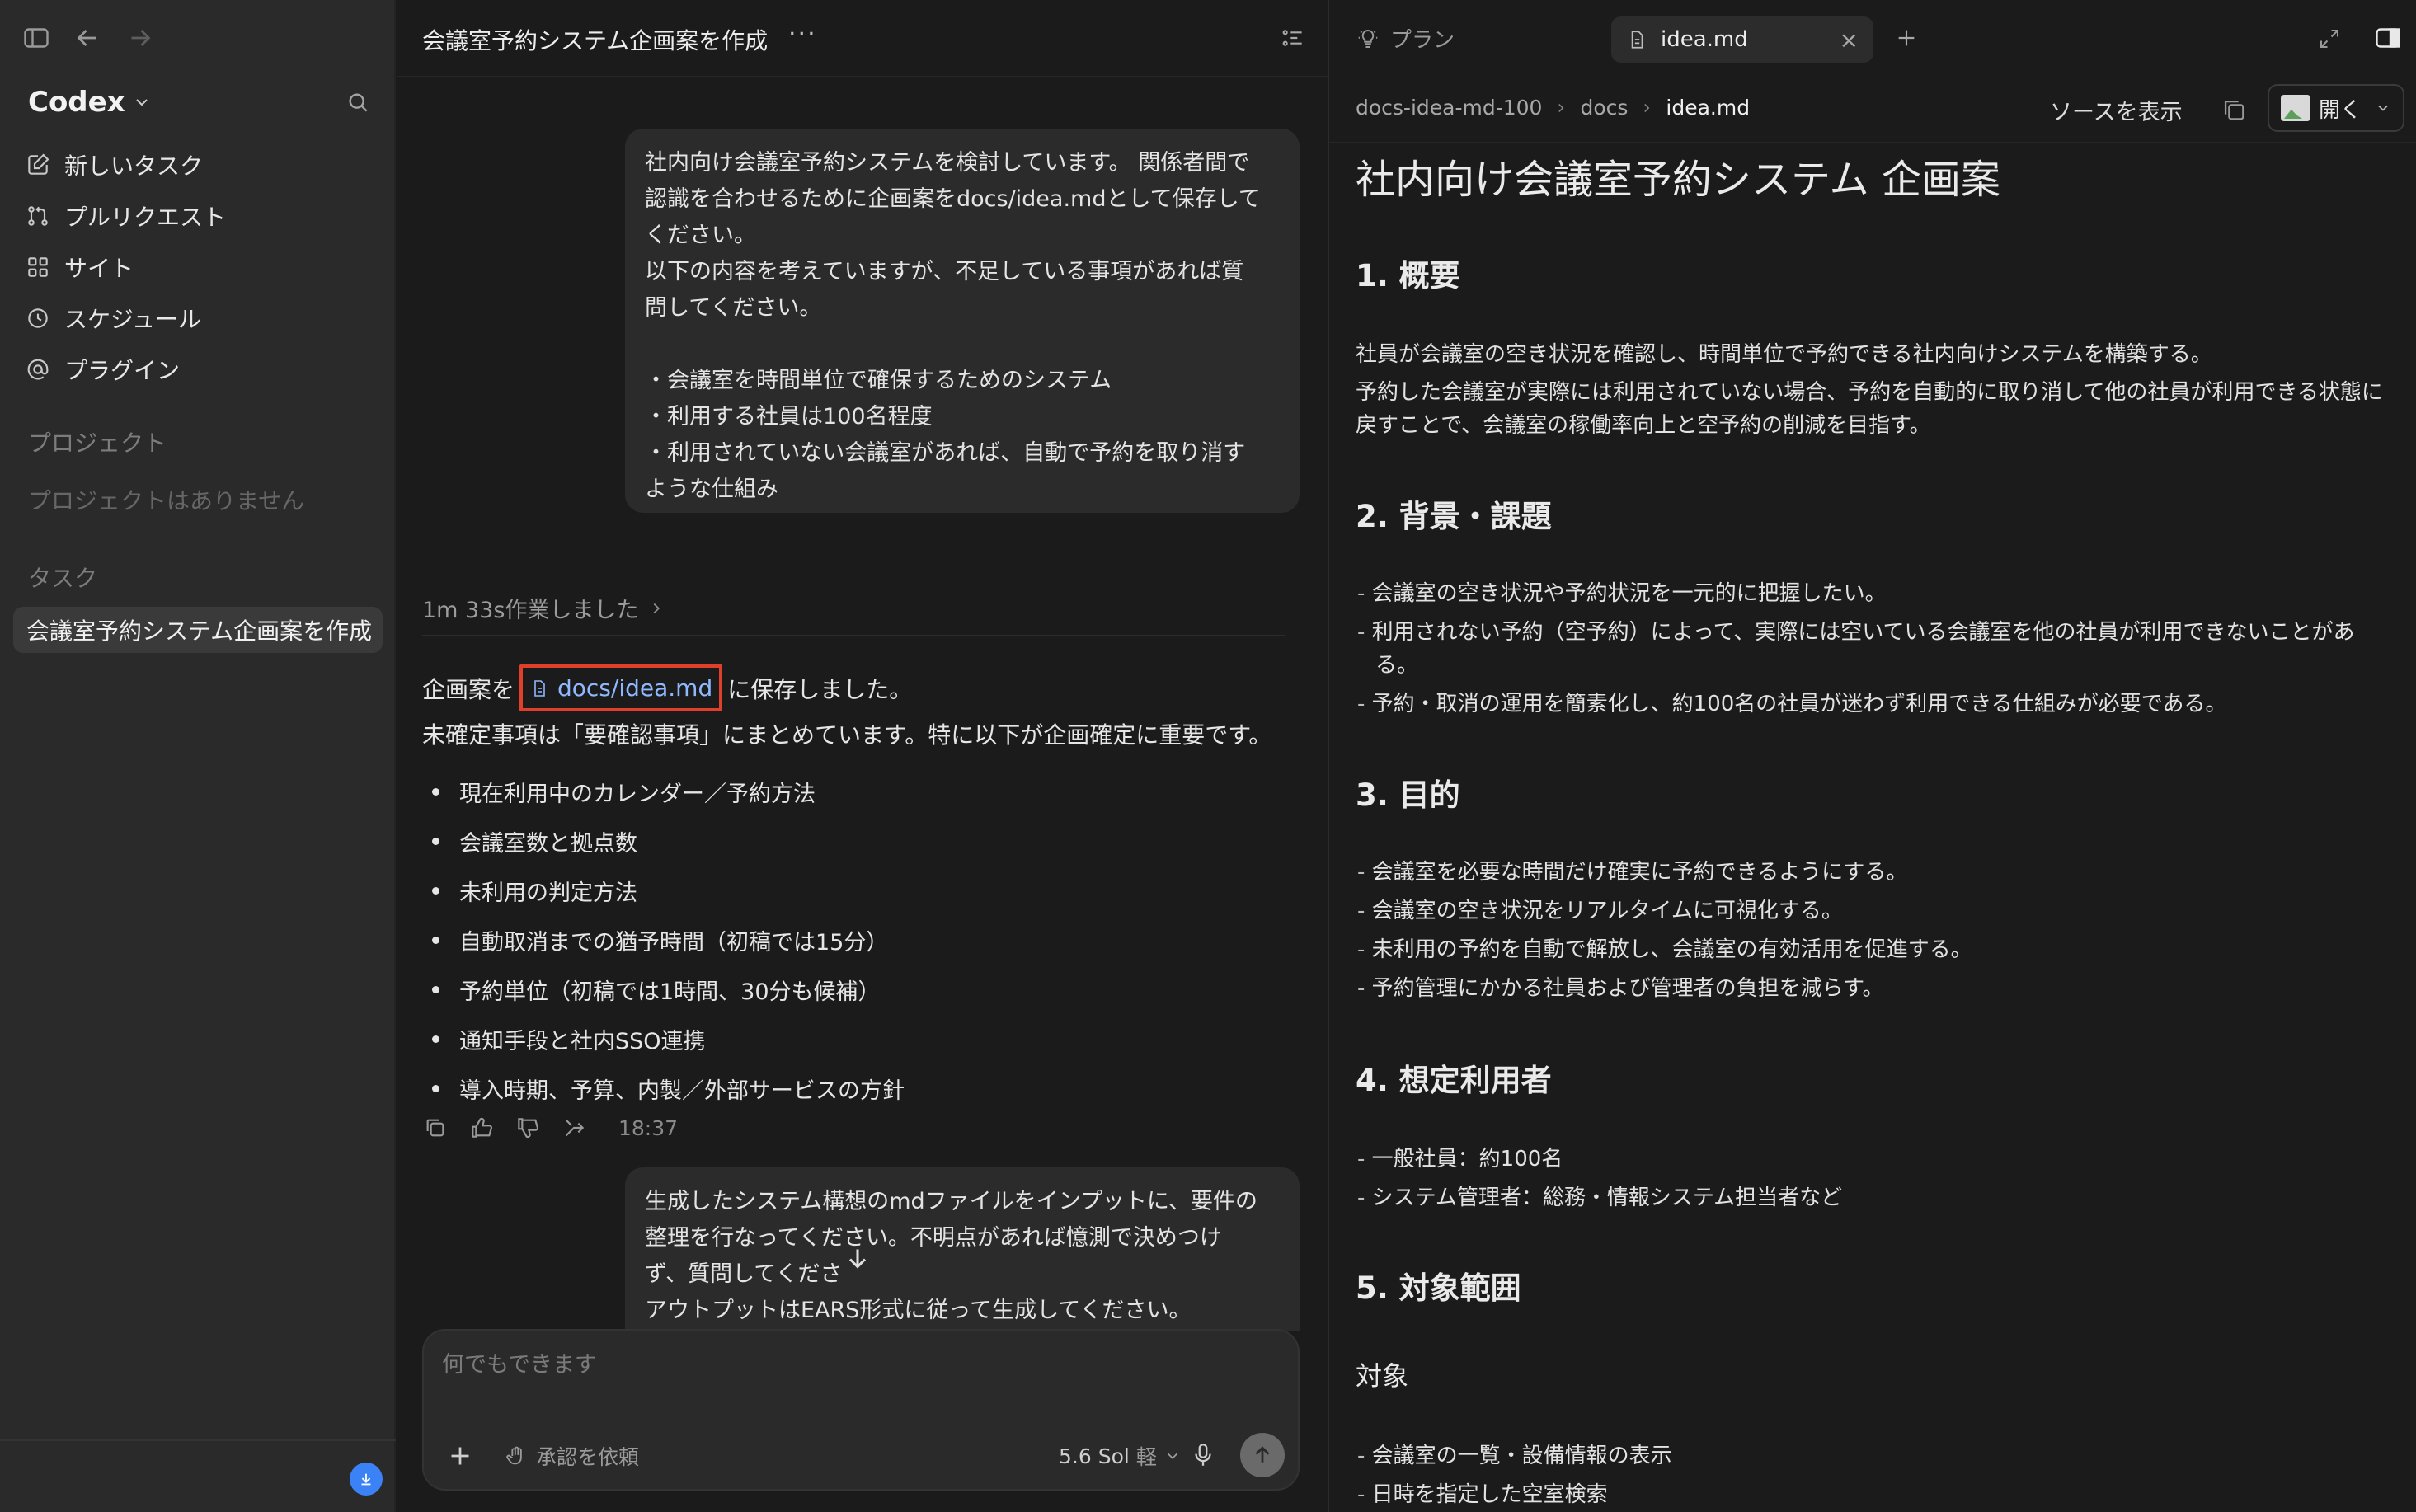 This screenshot has height=1512, width=2416. Describe the element at coordinates (528, 1128) in the screenshot. I see `thumbs-down-icon` at that location.